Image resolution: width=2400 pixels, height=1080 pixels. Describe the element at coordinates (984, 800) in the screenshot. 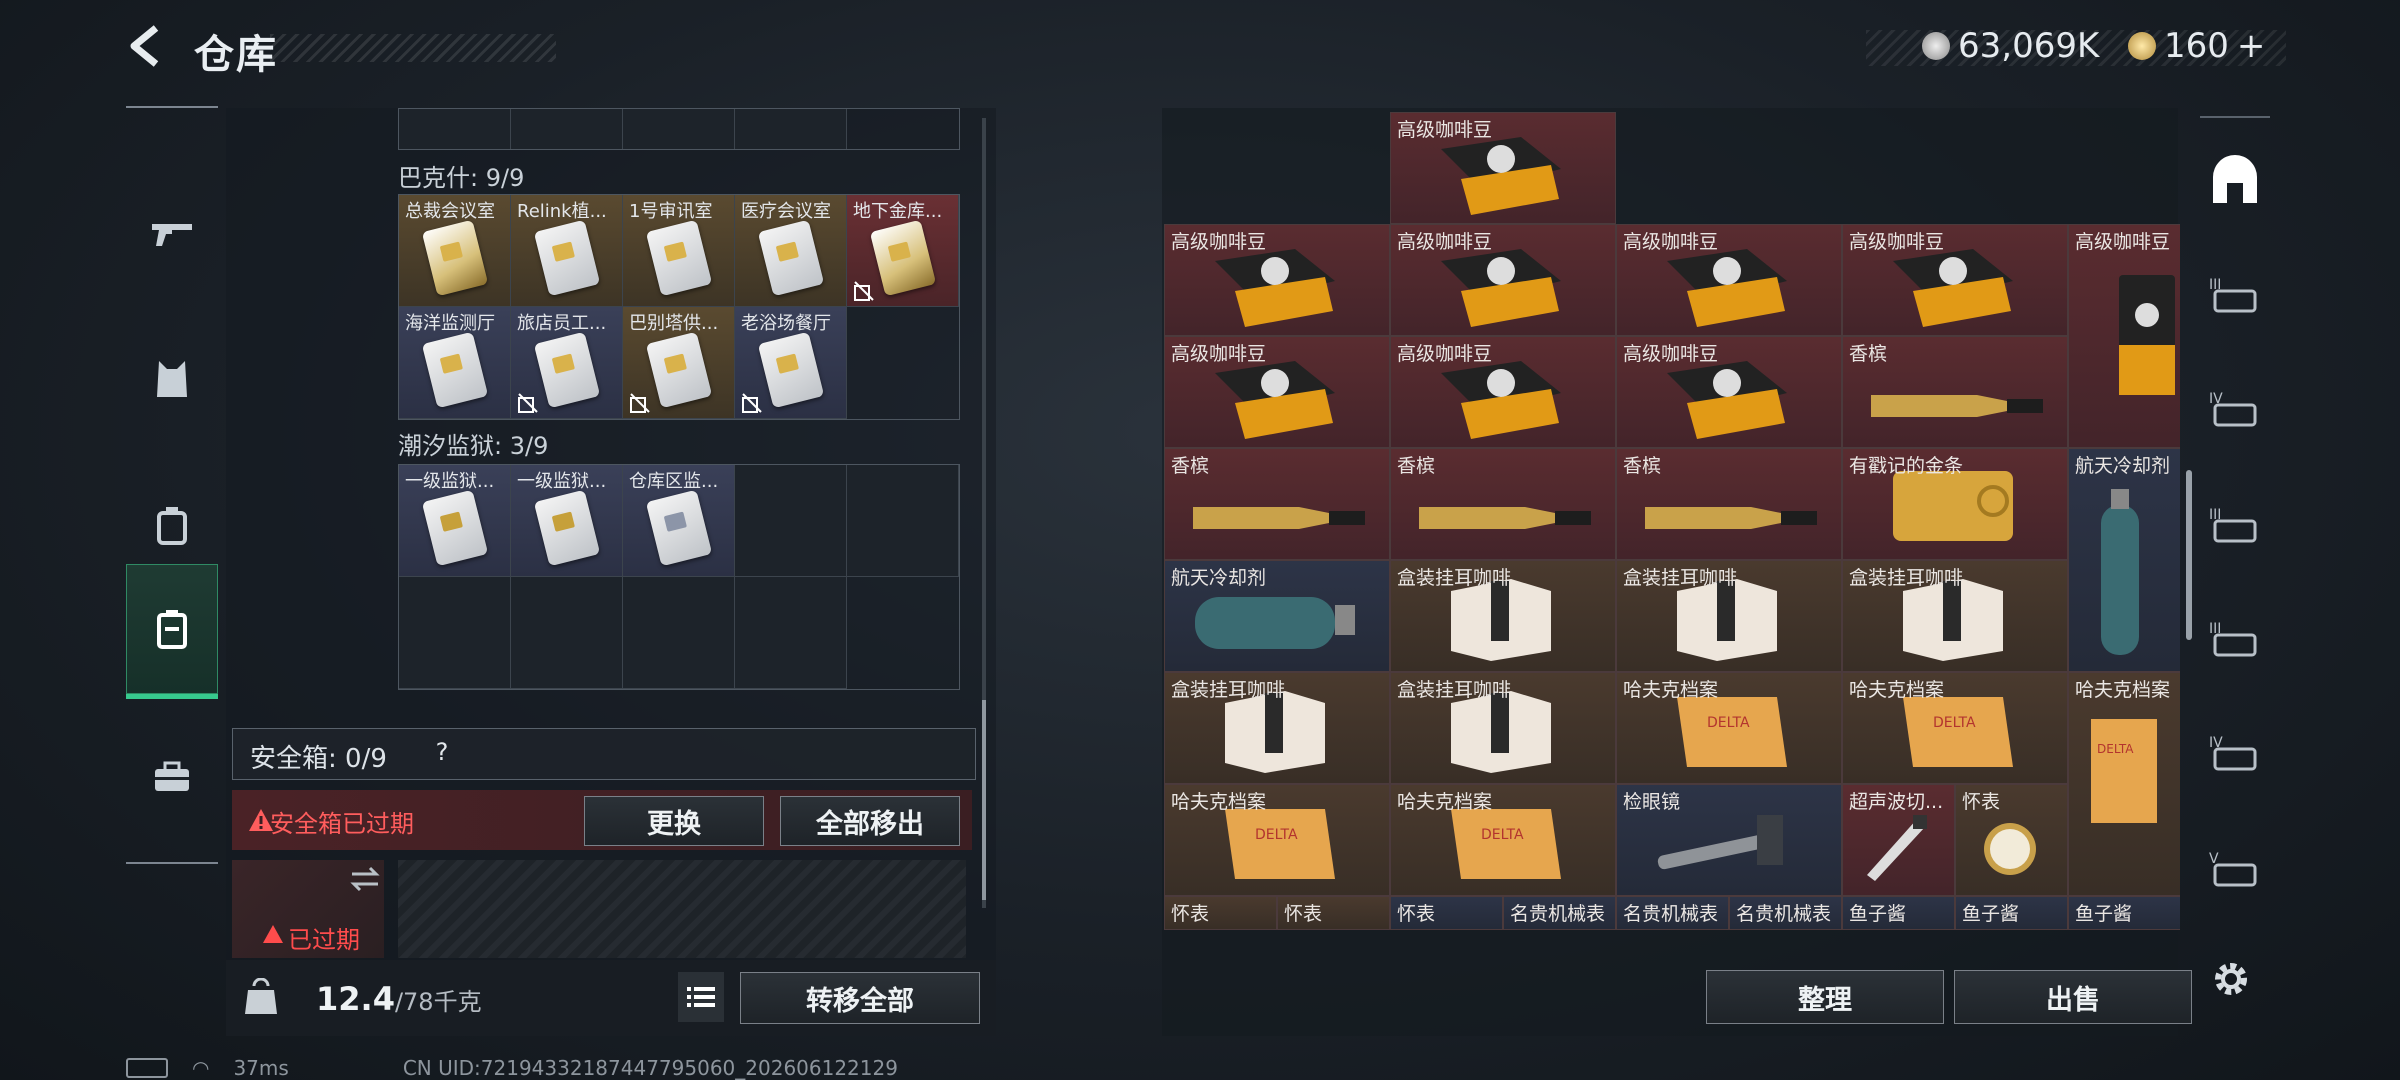

I see `left-scroll-thumb` at that location.